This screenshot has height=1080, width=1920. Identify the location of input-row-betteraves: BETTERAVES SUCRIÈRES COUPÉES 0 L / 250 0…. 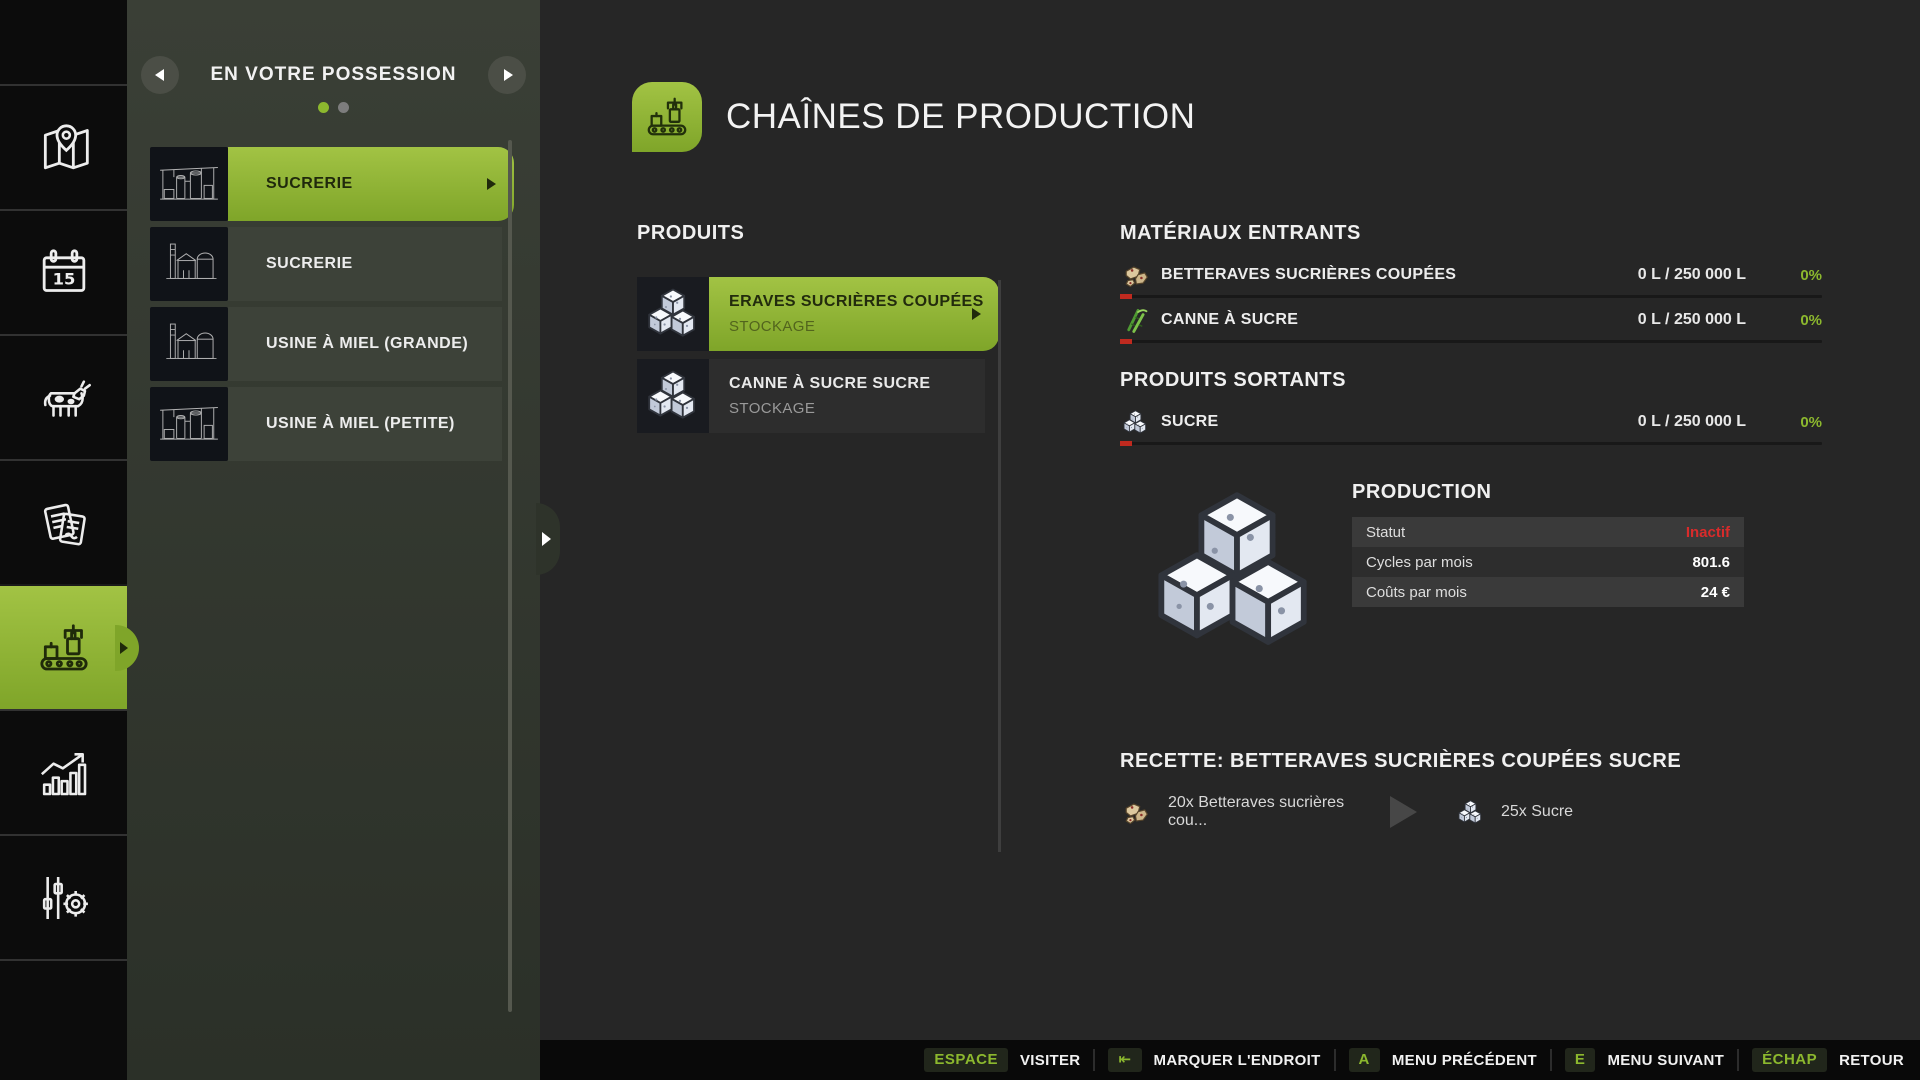
(1471, 280).